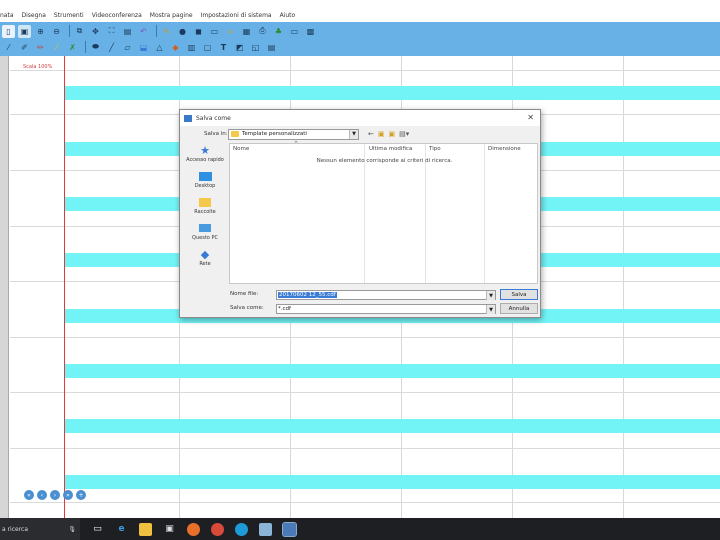 The height and width of the screenshot is (540, 720). I want to click on filename-input: 20170602 12_55.cdf ▼, so click(386, 295).